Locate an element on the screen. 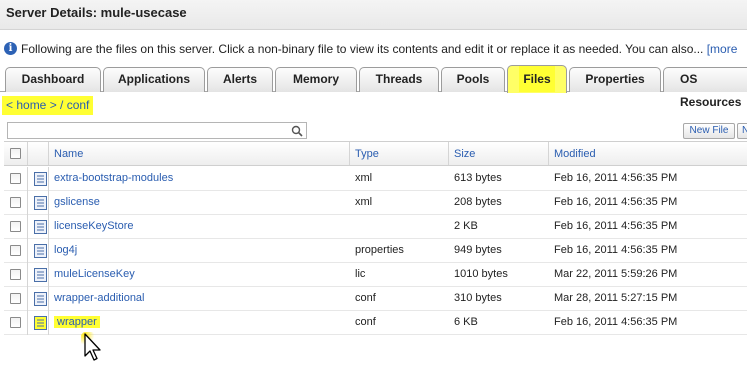  tab-files: Files is located at coordinates (537, 79).